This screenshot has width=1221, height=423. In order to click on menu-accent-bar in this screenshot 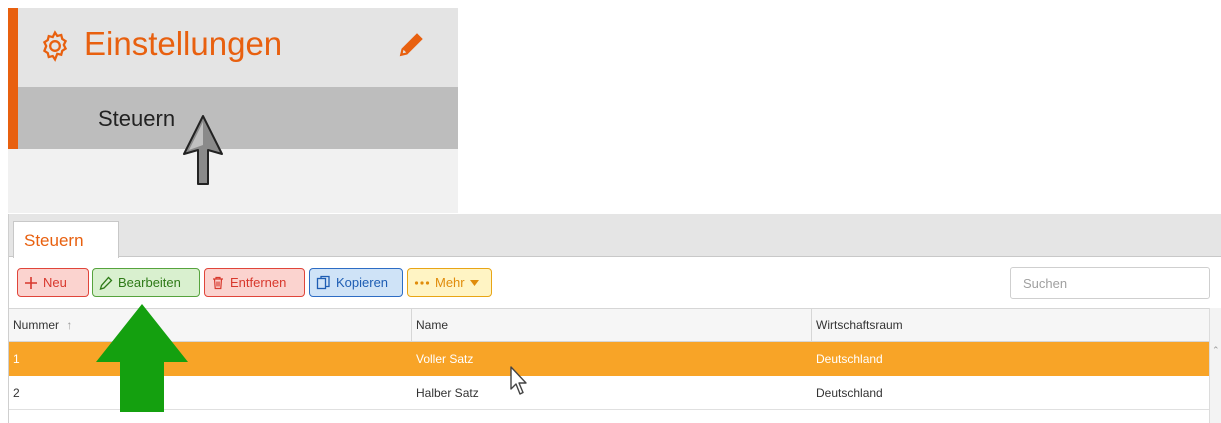, I will do `click(13, 78)`.